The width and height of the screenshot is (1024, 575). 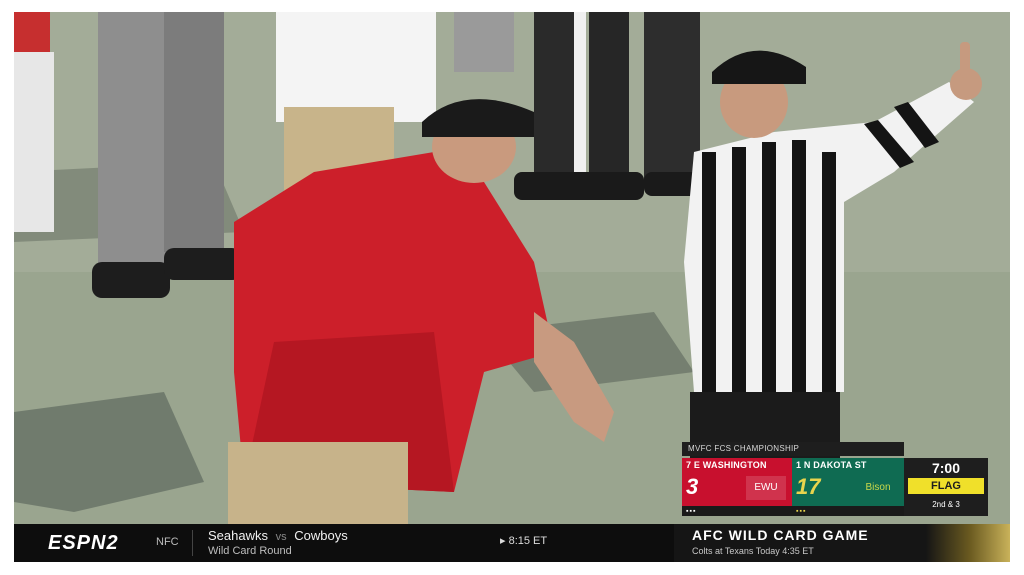 What do you see at coordinates (318, 483) in the screenshot?
I see `coach-khaki-pants` at bounding box center [318, 483].